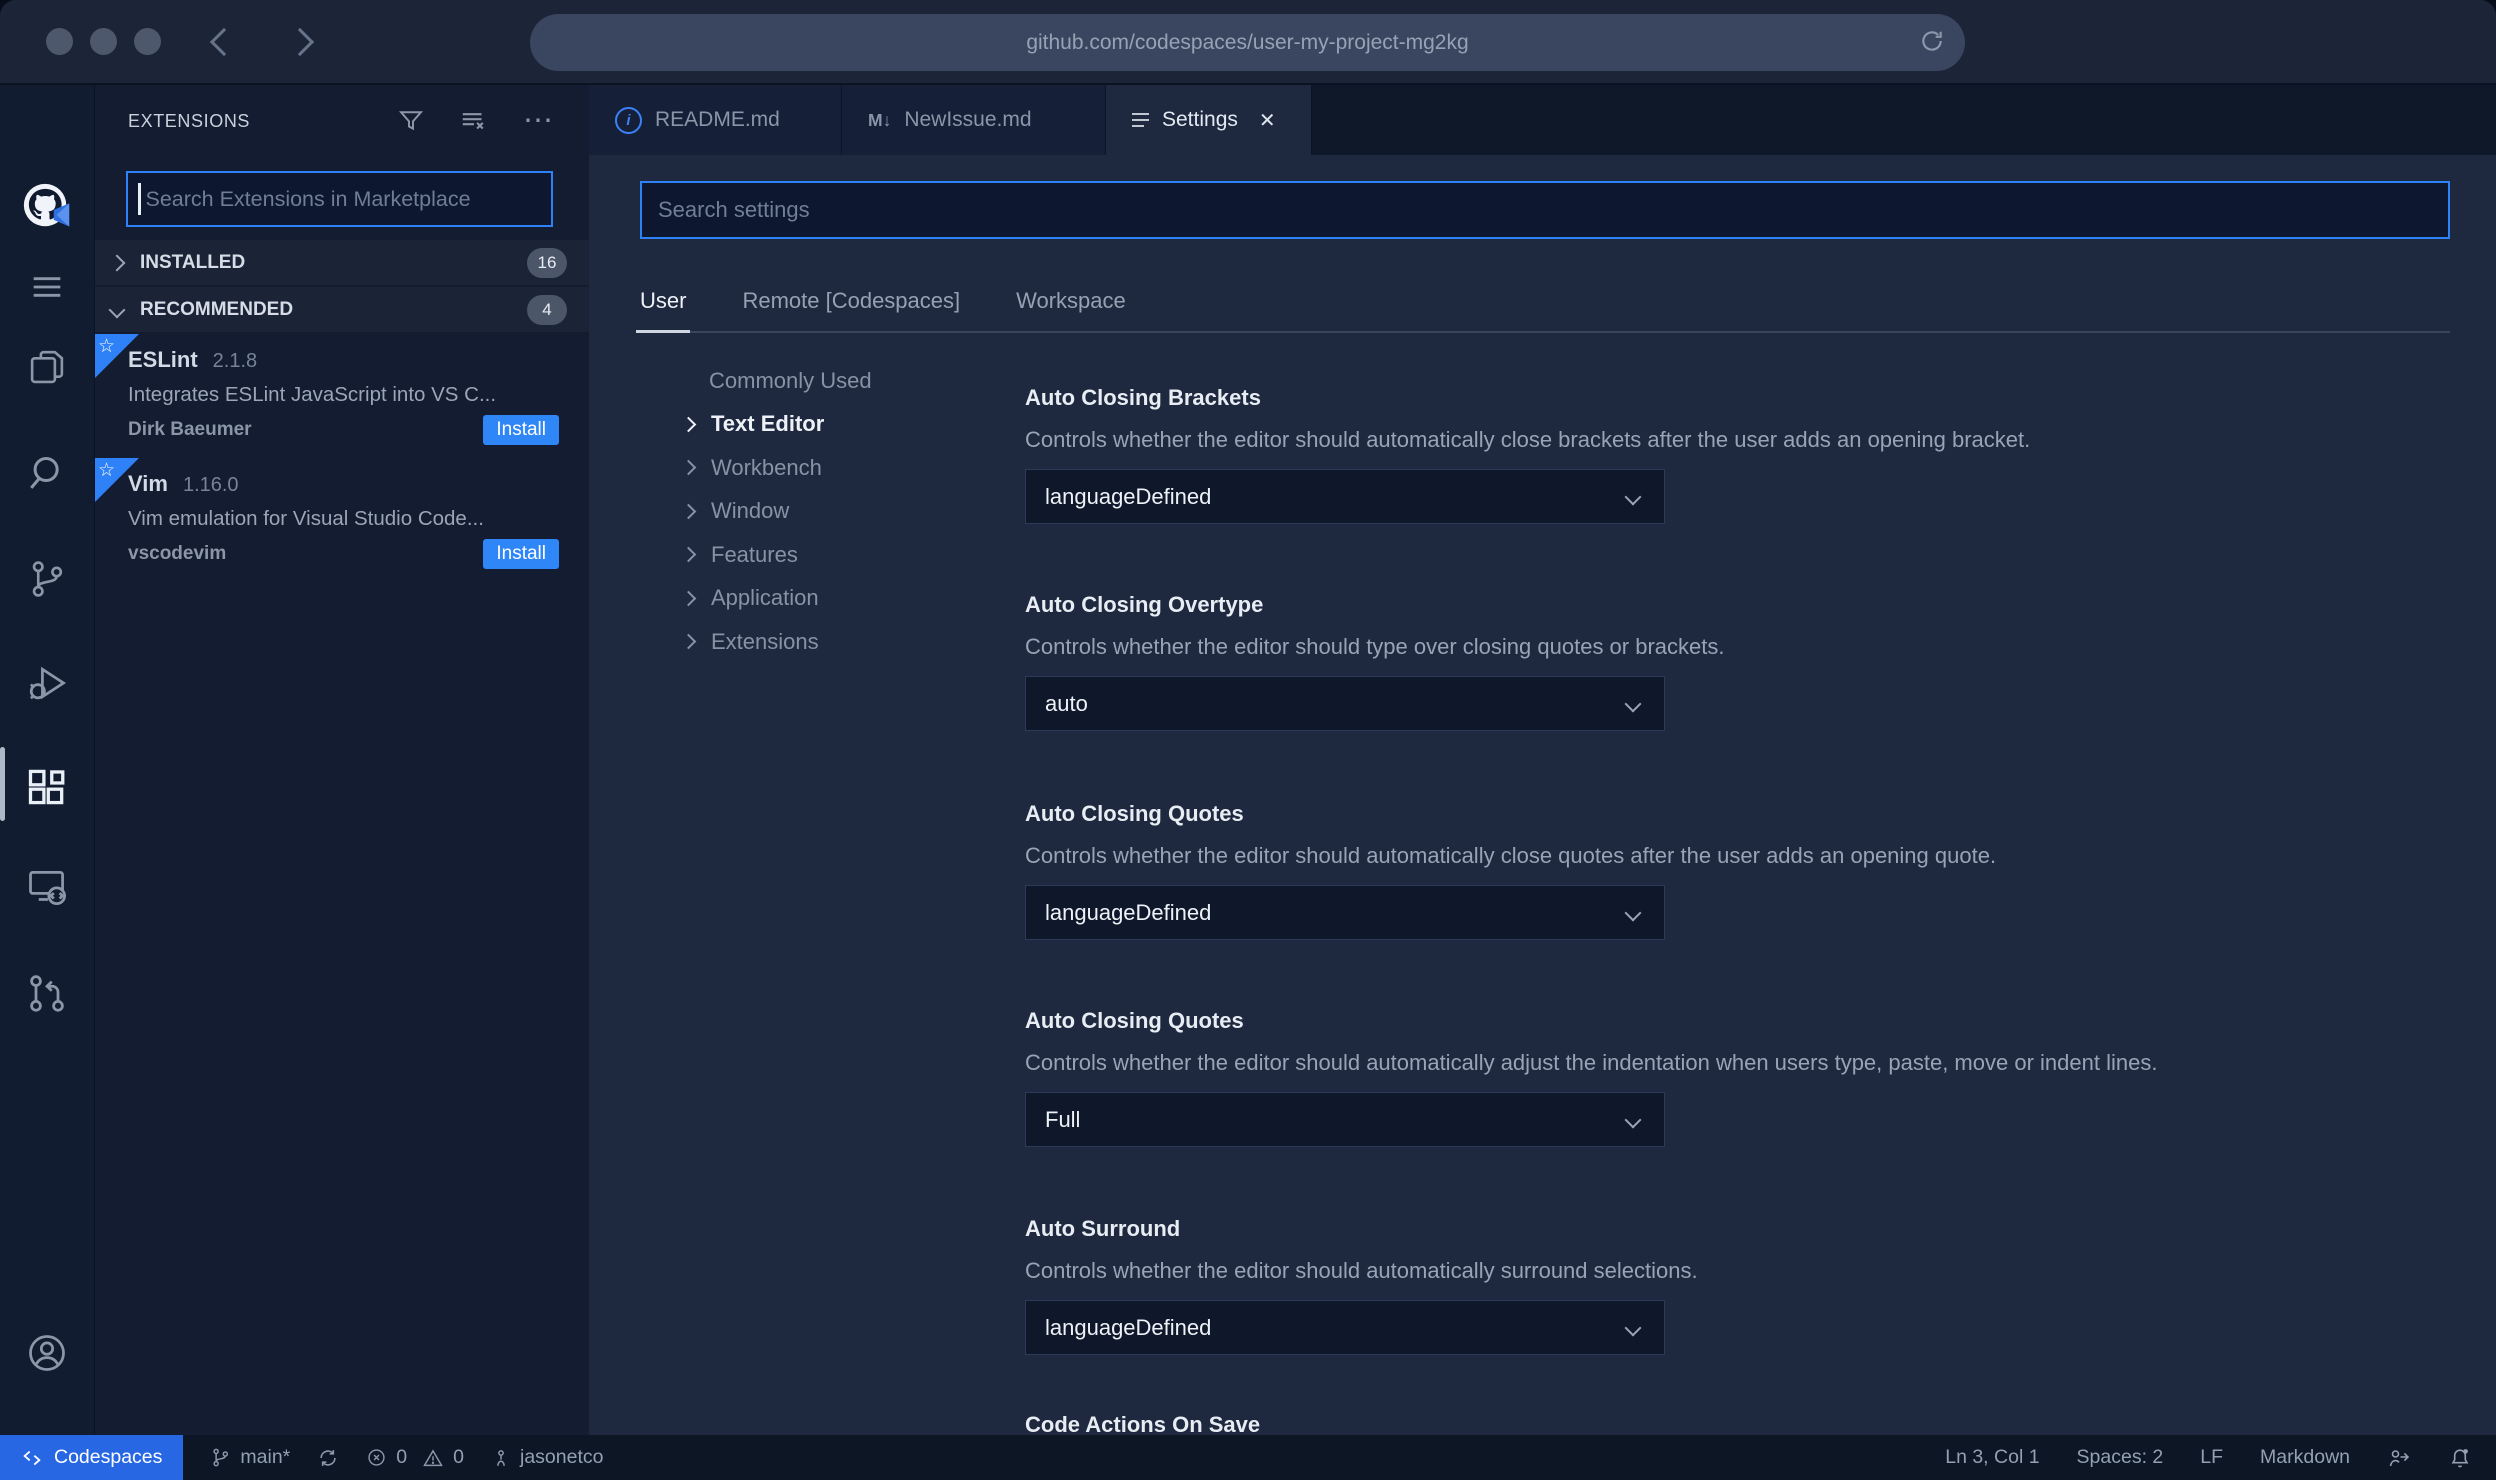  I want to click on remote-indicator-button: Codespaces, so click(92, 1457).